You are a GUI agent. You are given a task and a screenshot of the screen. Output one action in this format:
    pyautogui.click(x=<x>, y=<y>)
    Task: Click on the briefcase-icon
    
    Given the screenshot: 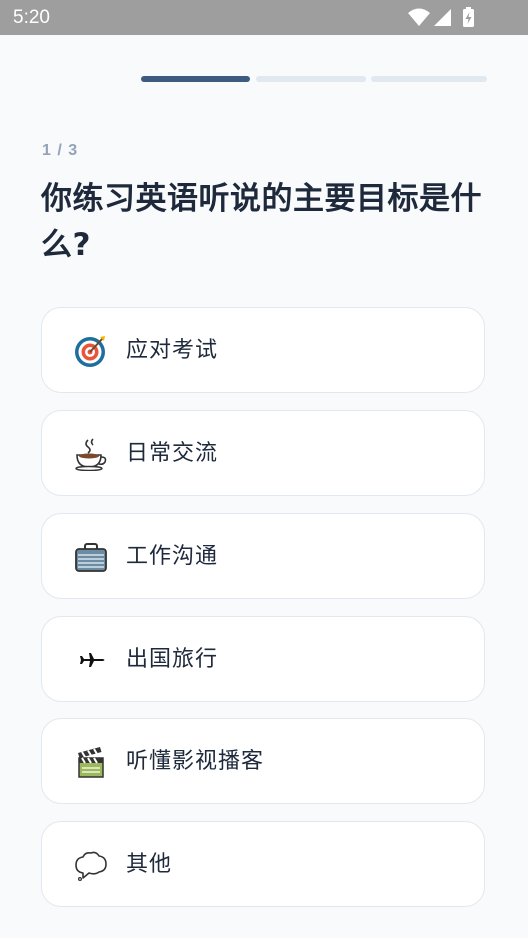 What is the action you would take?
    pyautogui.click(x=91, y=557)
    